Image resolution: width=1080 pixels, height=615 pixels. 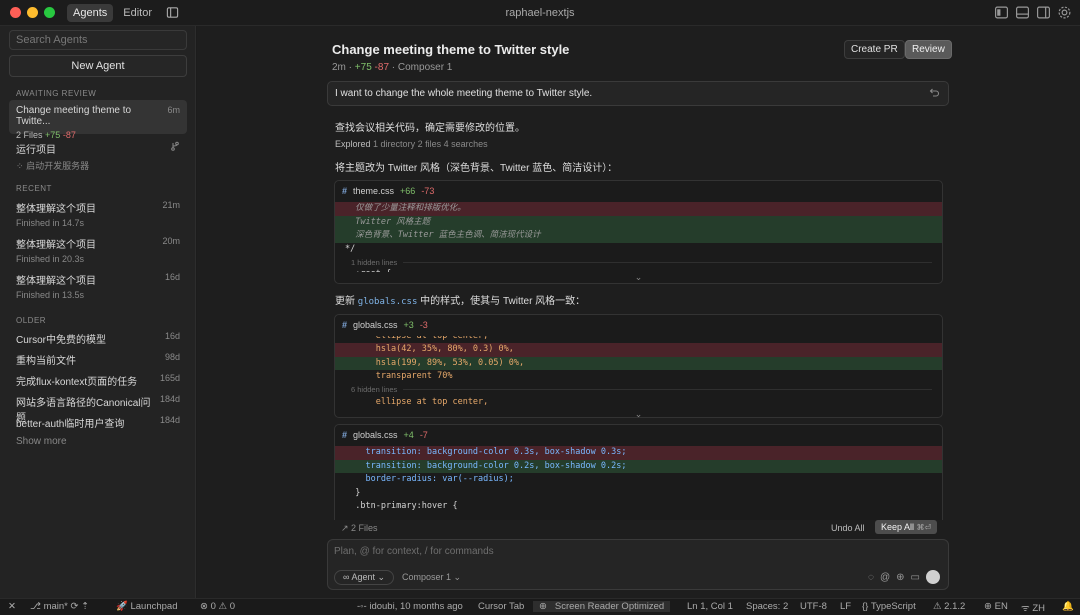 What do you see at coordinates (98, 338) in the screenshot?
I see `agent-item: Cursor中免费的模型16d` at bounding box center [98, 338].